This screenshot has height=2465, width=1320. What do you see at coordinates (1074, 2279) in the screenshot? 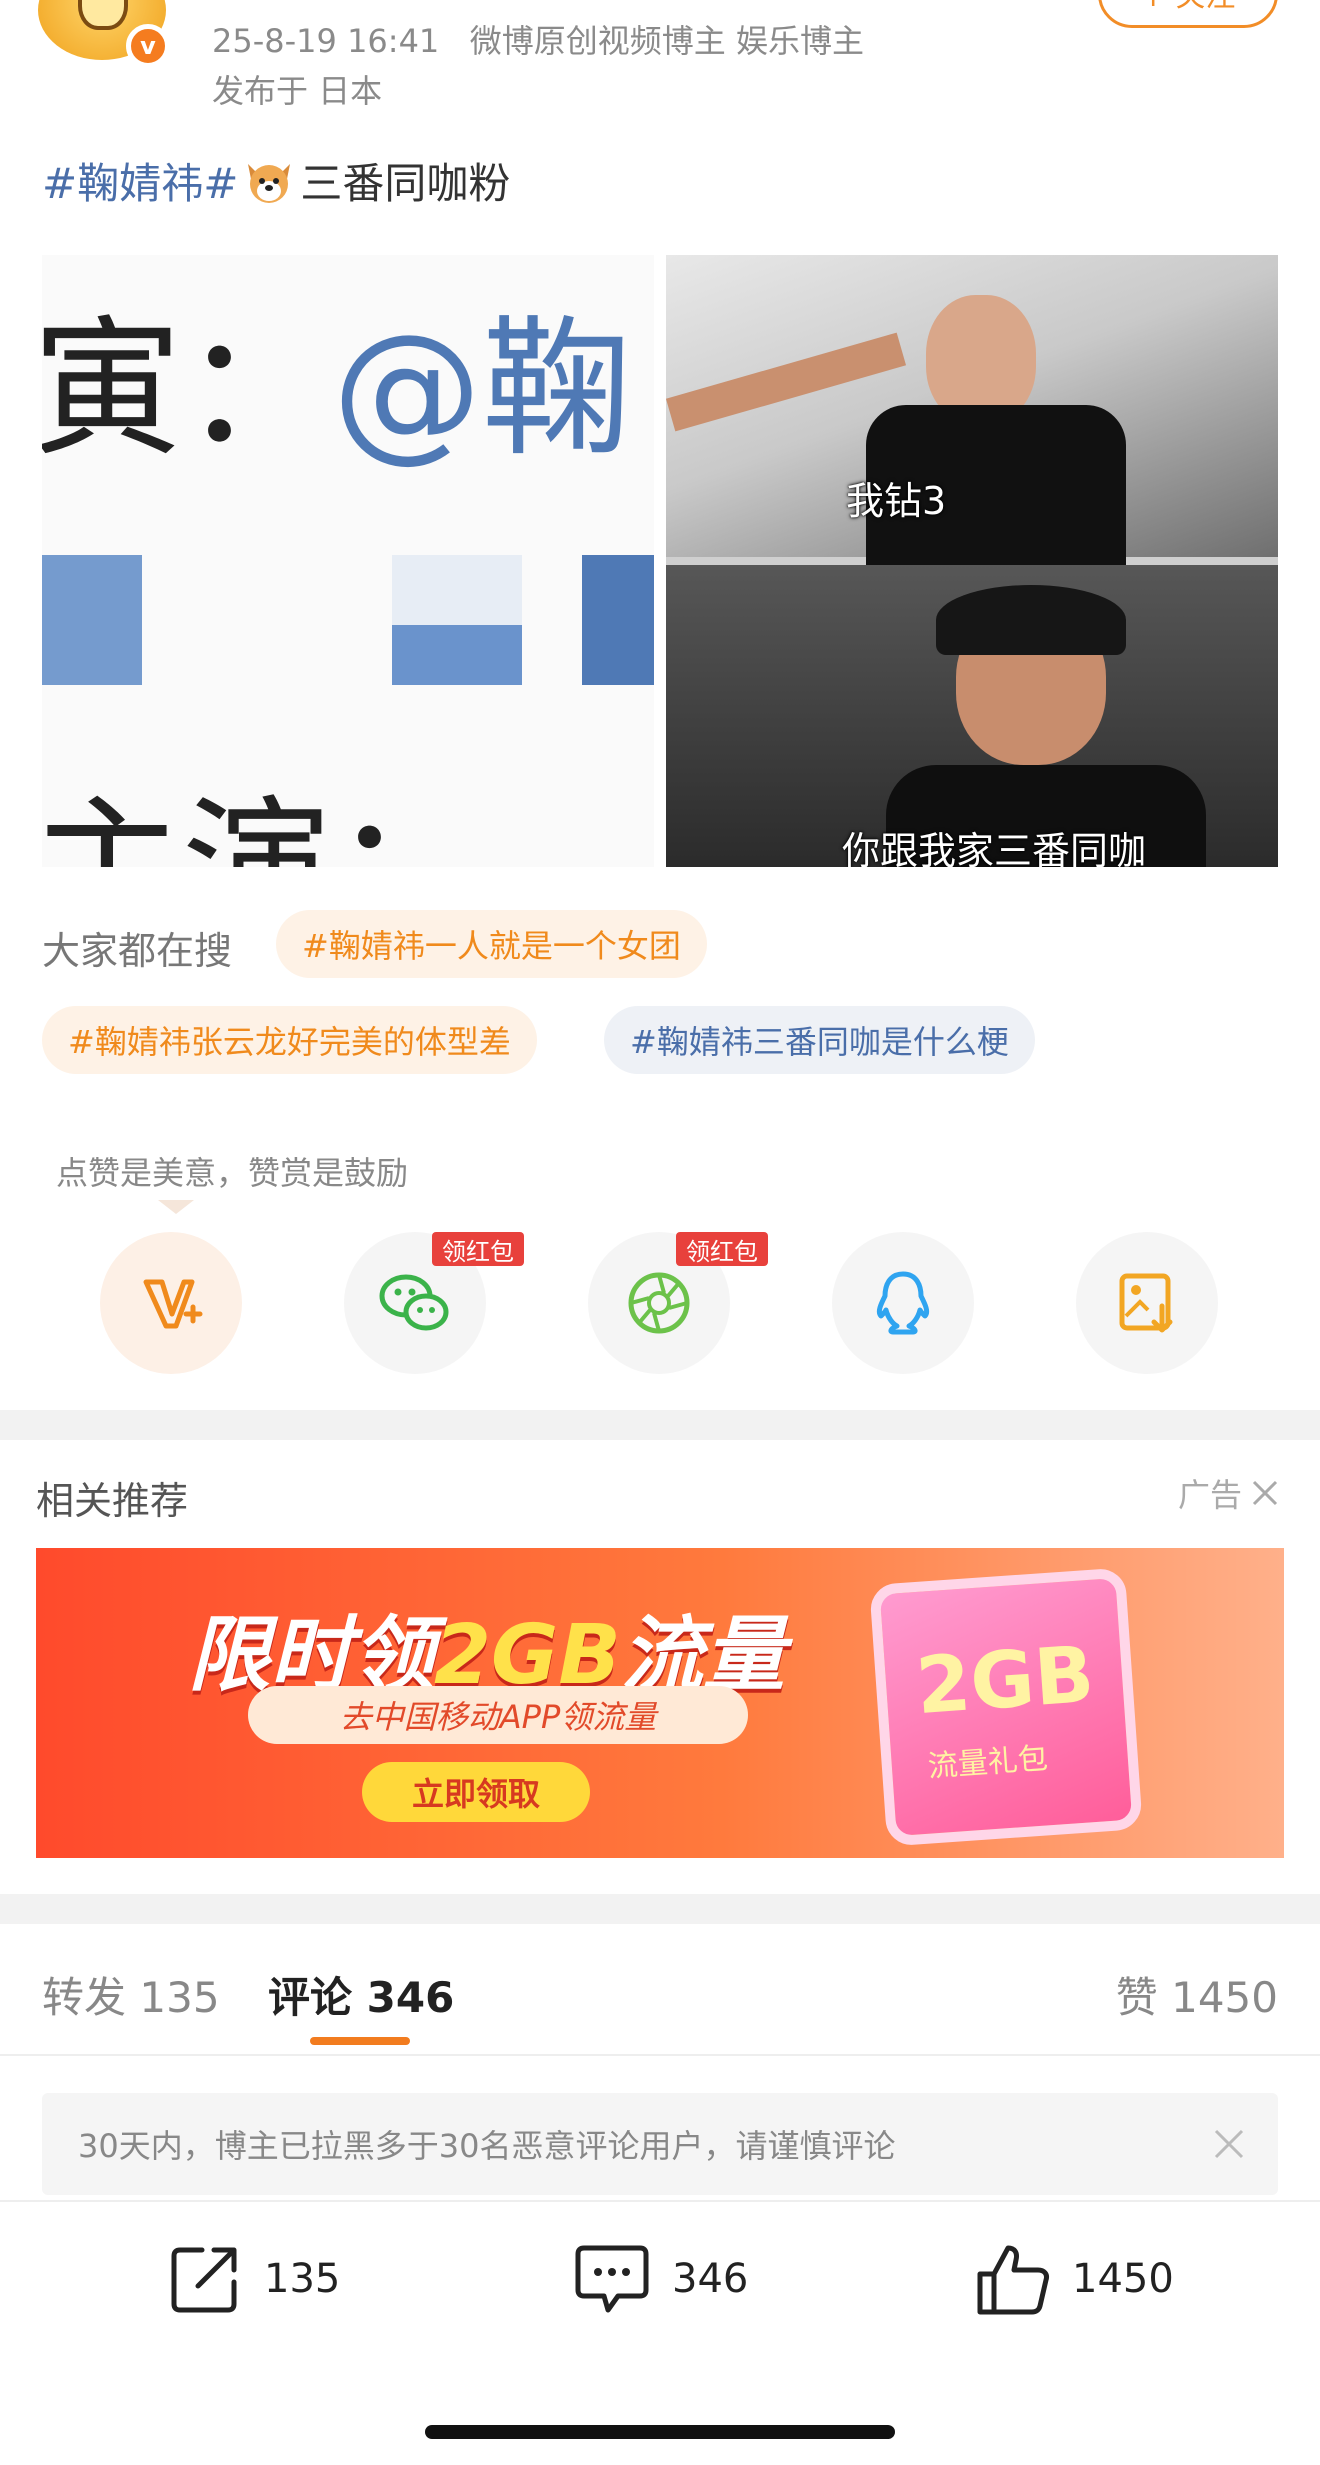
I see `like-button: 1450` at bounding box center [1074, 2279].